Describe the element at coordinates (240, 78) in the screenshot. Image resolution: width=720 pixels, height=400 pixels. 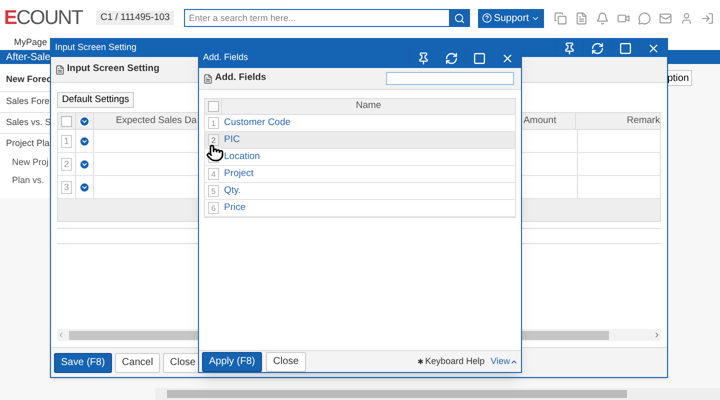
I see `window-heading: Add. Fields` at that location.